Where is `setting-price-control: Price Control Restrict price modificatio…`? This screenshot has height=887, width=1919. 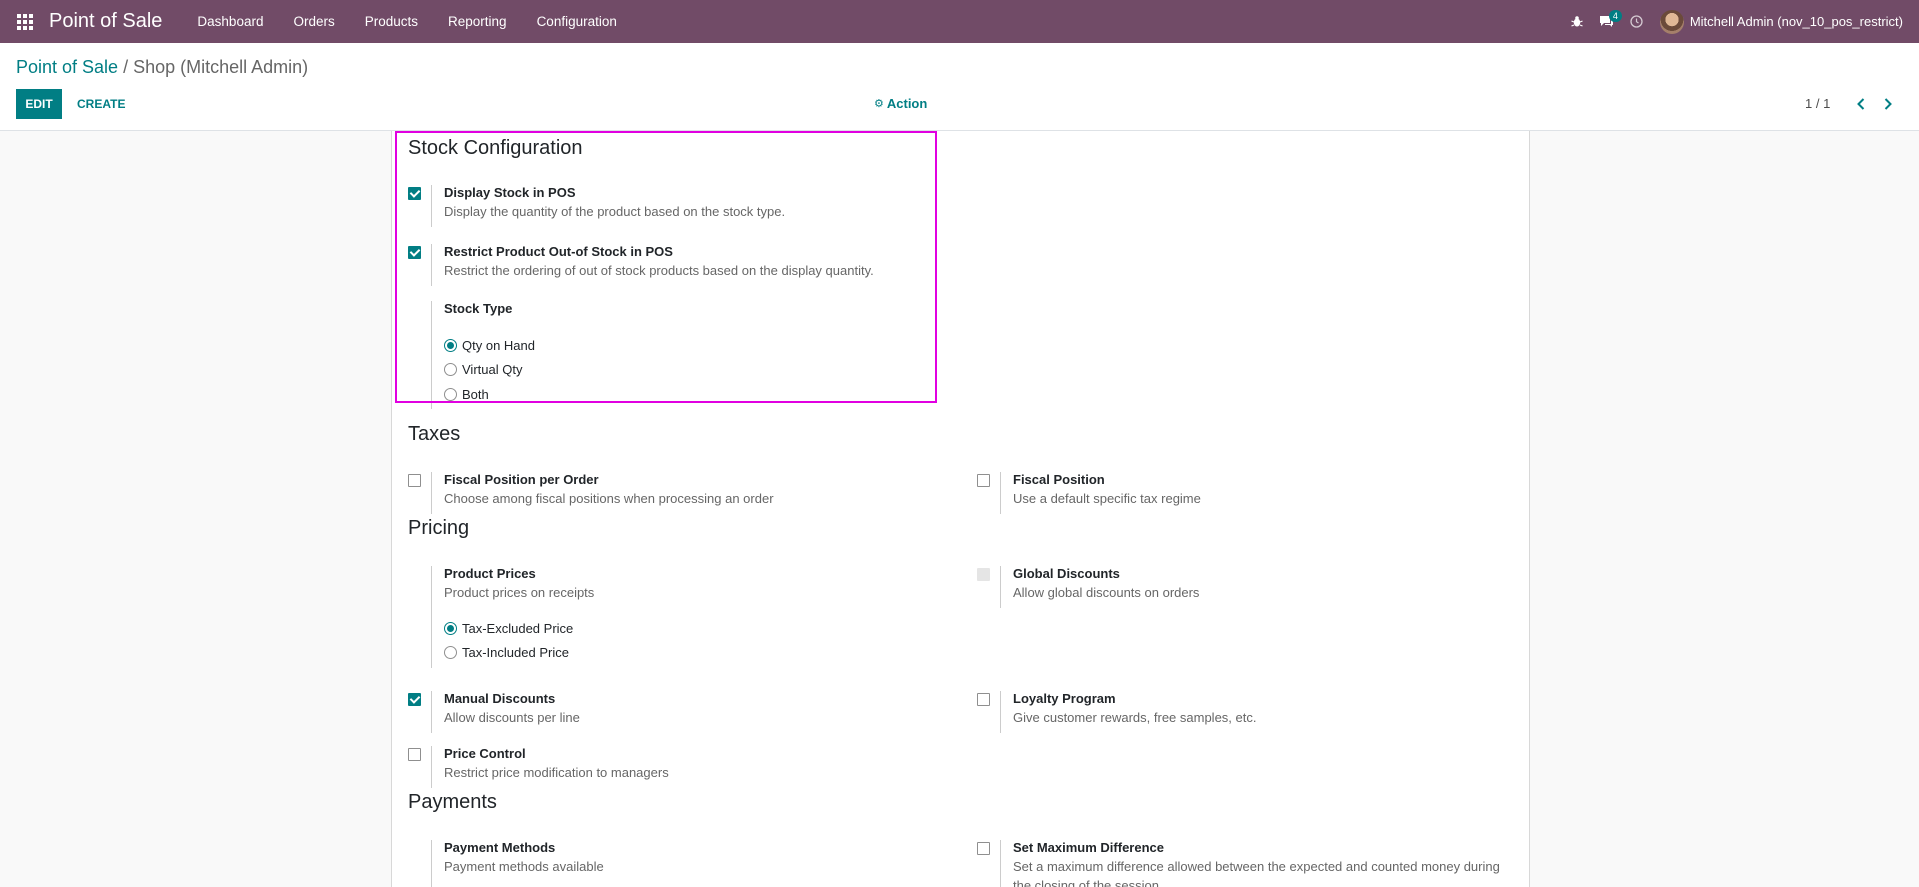
setting-price-control: Price Control Restrict price modificatio… is located at coordinates (652, 767).